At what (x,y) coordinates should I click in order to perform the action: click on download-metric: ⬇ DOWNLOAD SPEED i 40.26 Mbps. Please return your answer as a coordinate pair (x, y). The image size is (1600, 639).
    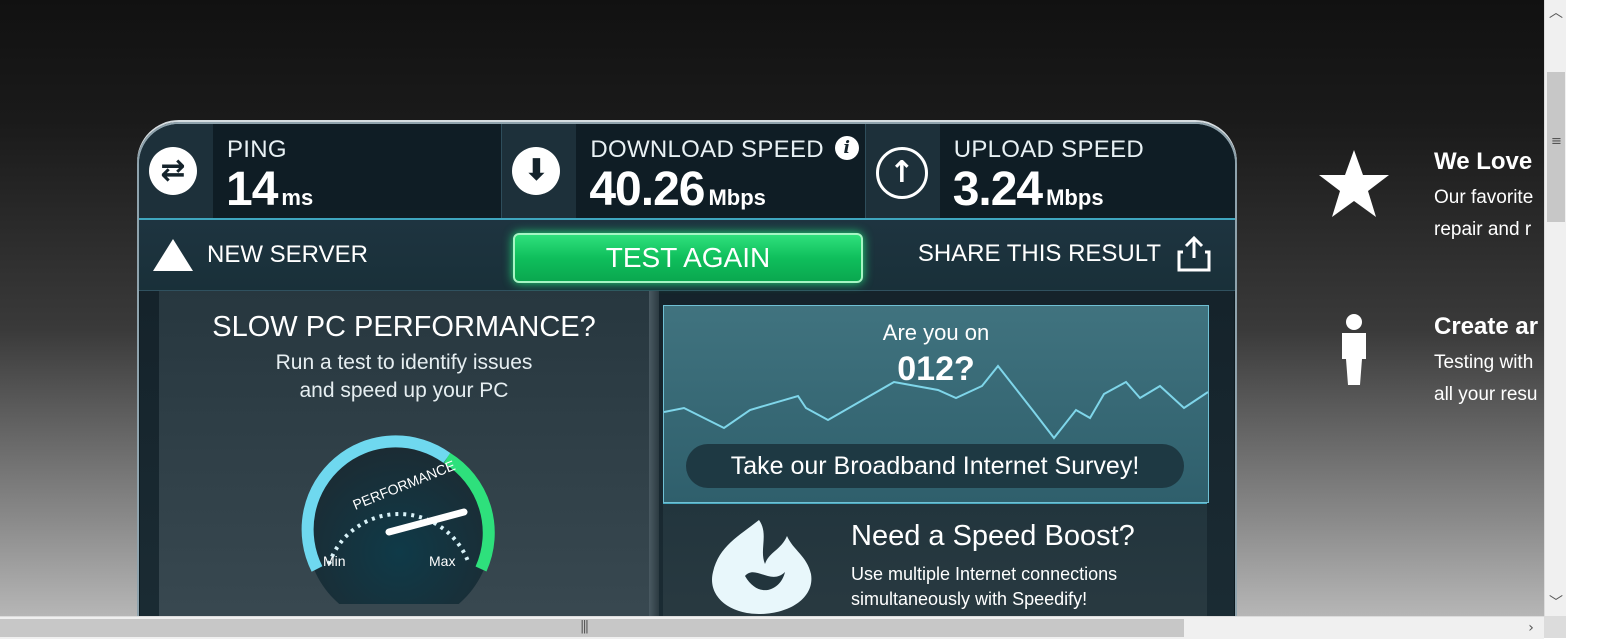
    Looking at the image, I should click on (684, 171).